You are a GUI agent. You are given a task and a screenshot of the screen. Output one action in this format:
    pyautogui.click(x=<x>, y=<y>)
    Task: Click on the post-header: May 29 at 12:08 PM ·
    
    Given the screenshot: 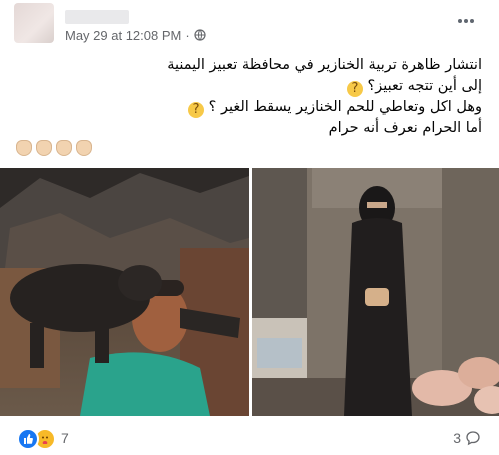 What is the action you would take?
    pyautogui.click(x=249, y=24)
    